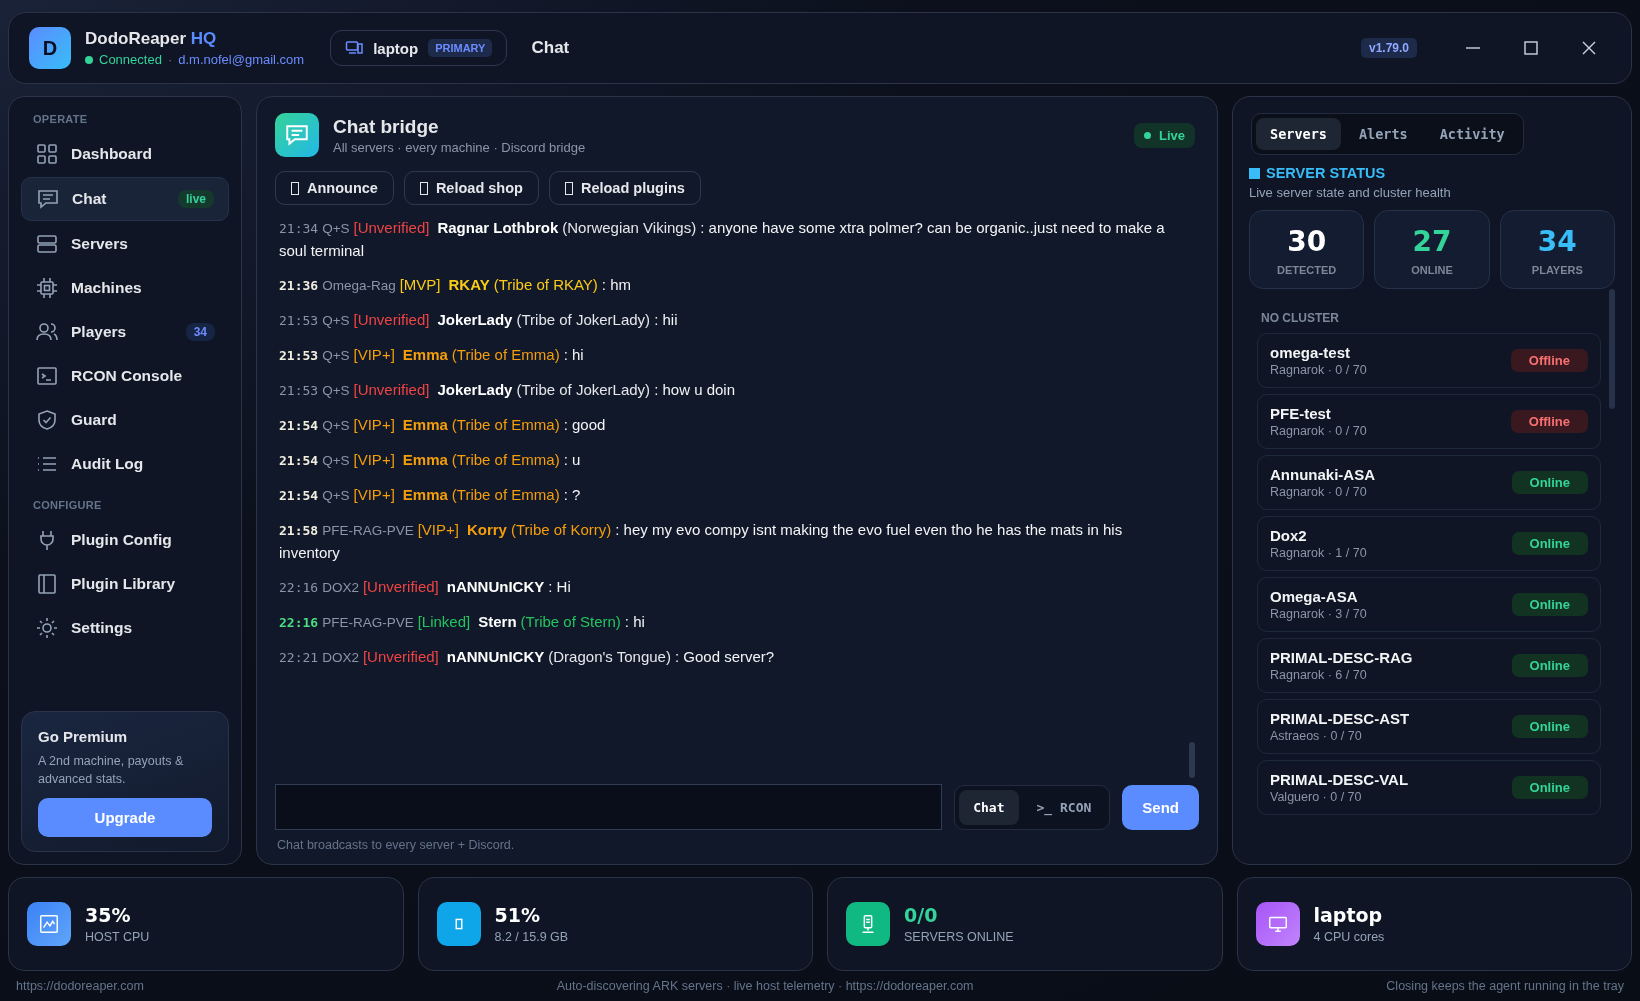 This screenshot has width=1640, height=1001. What do you see at coordinates (125, 288) in the screenshot?
I see `nav-item: Machines` at bounding box center [125, 288].